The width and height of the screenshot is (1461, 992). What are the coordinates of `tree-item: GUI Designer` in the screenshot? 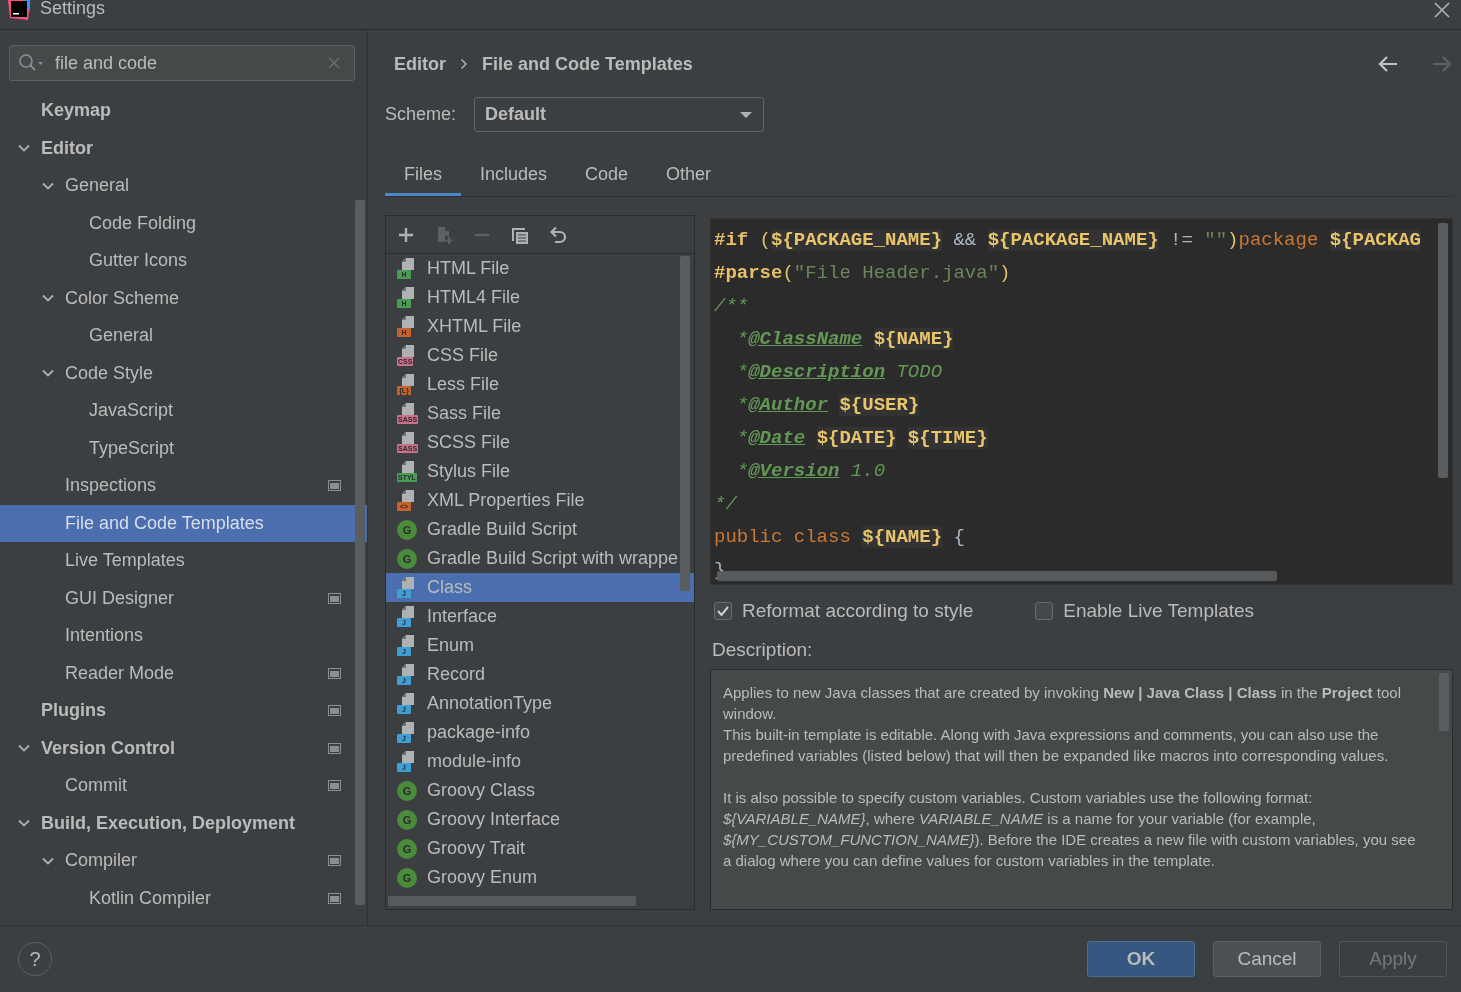 It's located at (183, 598).